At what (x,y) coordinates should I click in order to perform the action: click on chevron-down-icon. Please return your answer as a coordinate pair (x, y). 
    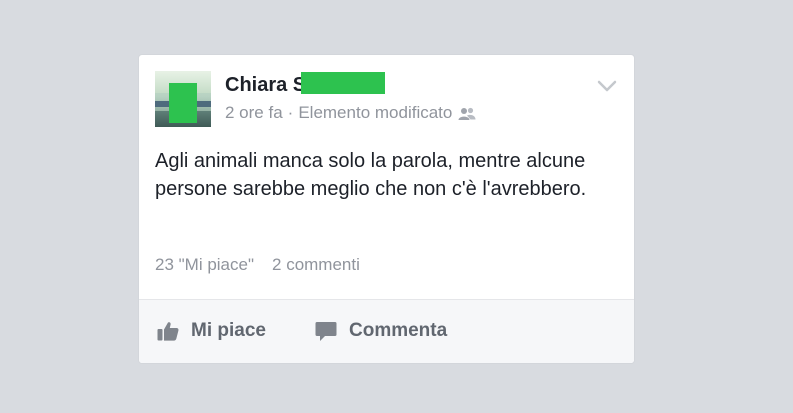
    Looking at the image, I should click on (607, 86).